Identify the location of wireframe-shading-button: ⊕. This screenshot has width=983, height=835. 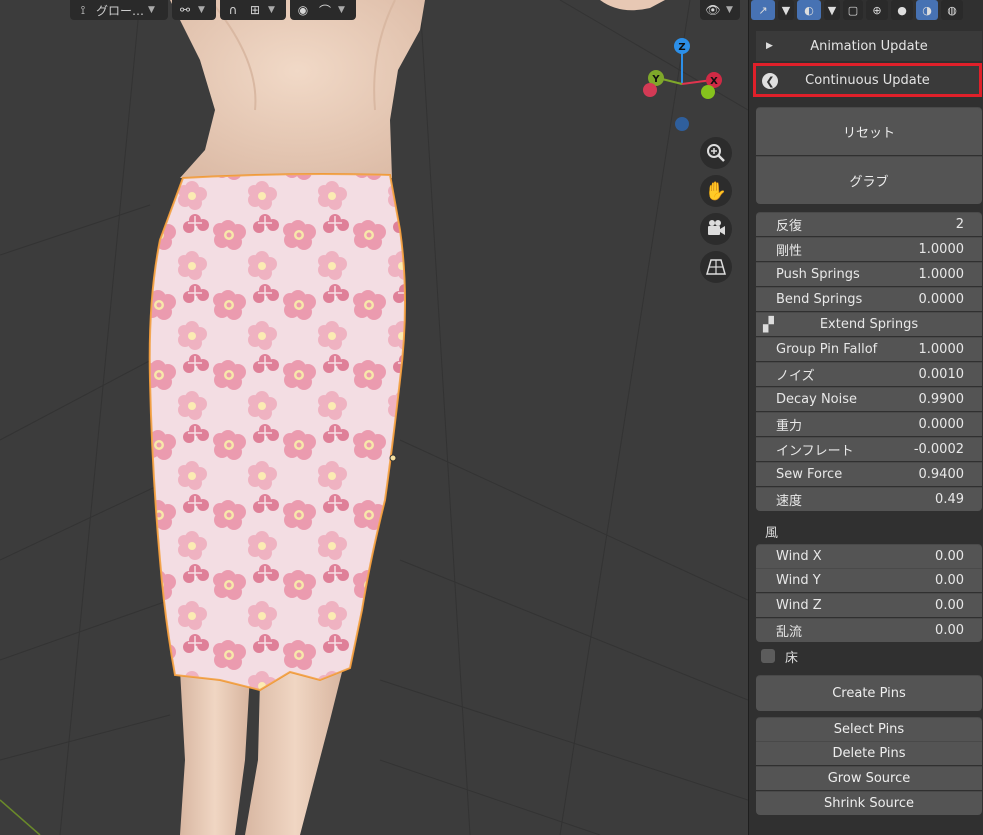
(877, 10).